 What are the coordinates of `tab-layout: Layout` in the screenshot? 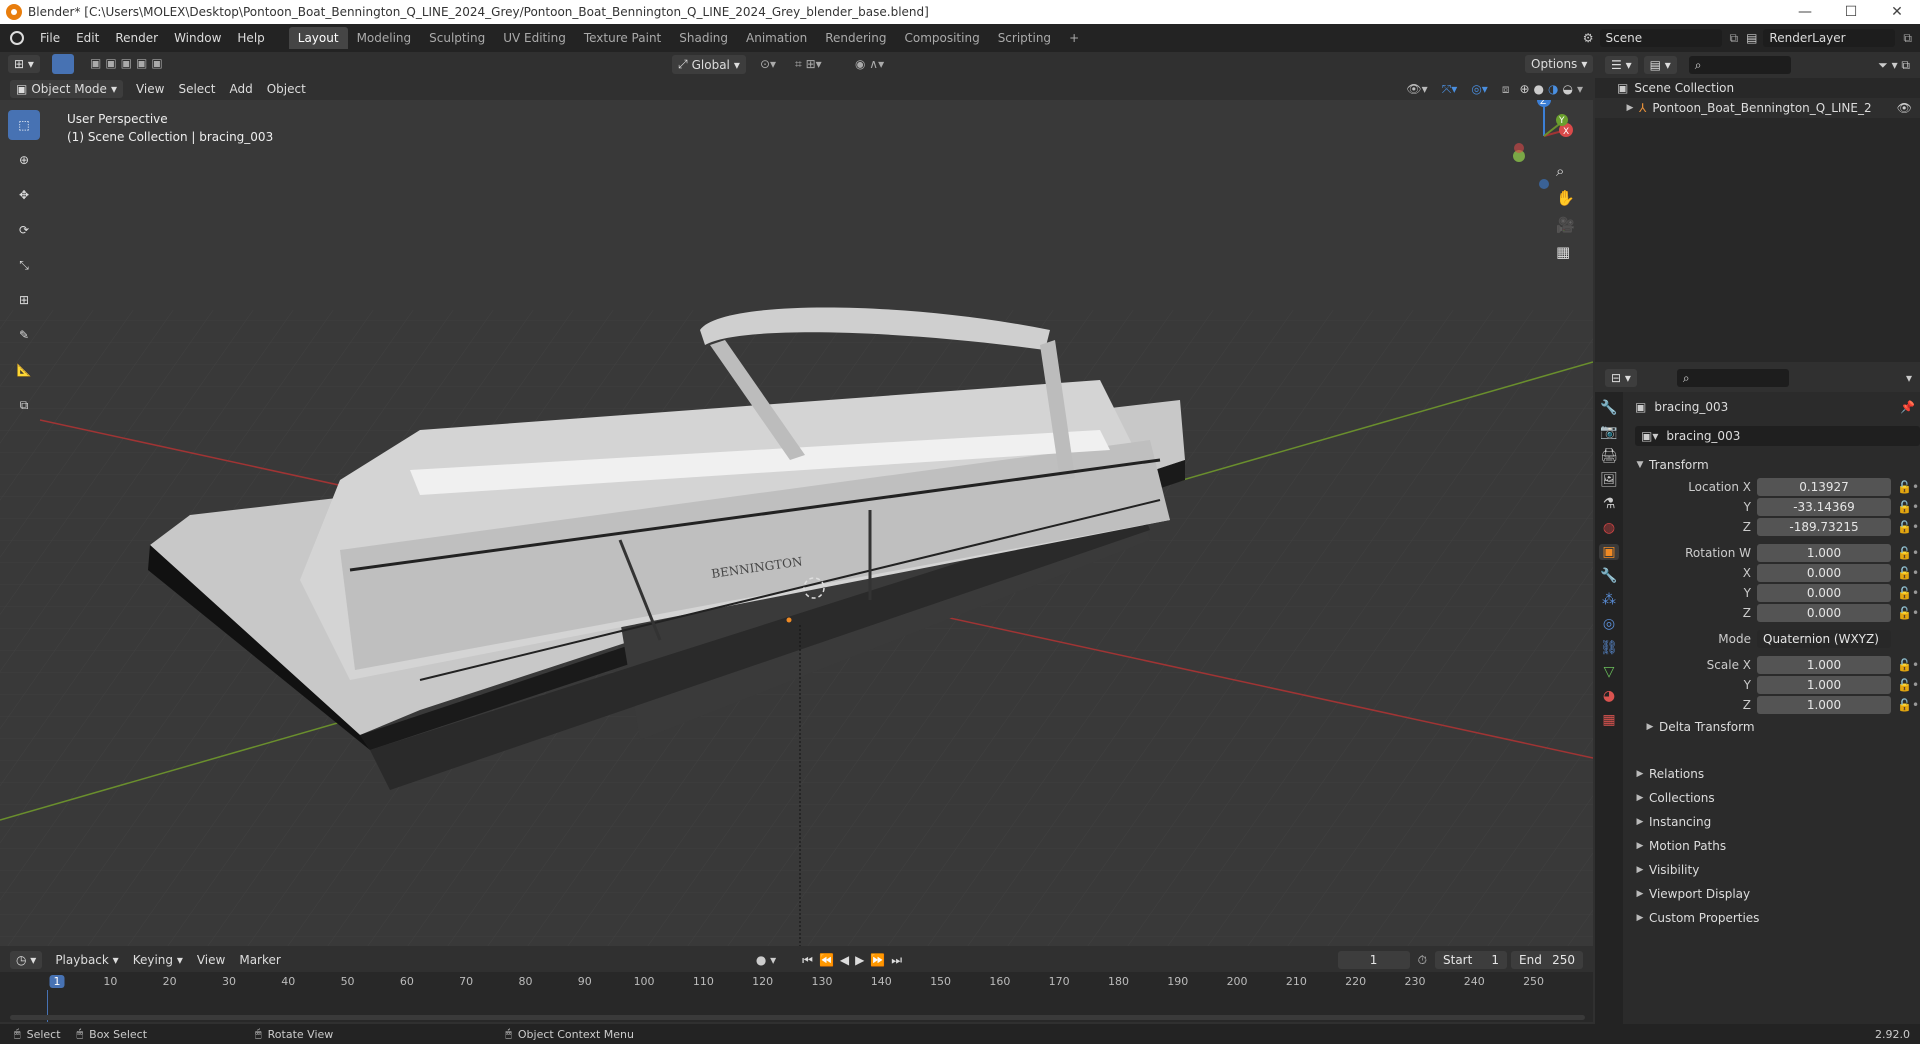 It's located at (318, 38).